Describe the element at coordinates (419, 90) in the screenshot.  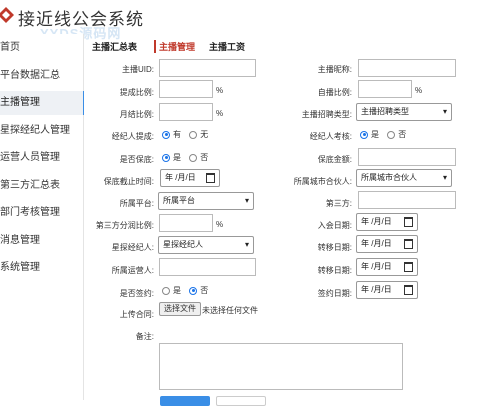
I see `self-broadcast-percent: %` at that location.